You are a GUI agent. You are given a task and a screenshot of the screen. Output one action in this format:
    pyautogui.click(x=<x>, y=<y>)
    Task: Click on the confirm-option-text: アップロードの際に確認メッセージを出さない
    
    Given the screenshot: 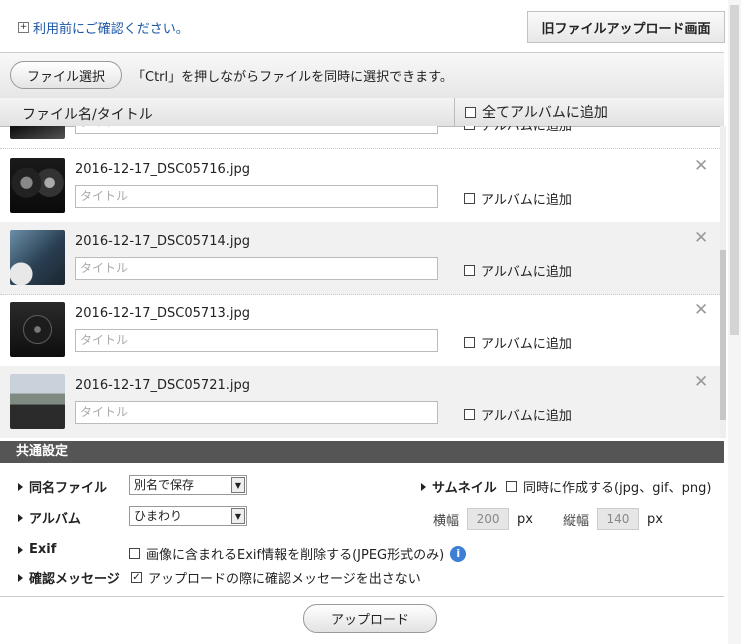 What is the action you would take?
    pyautogui.click(x=284, y=579)
    